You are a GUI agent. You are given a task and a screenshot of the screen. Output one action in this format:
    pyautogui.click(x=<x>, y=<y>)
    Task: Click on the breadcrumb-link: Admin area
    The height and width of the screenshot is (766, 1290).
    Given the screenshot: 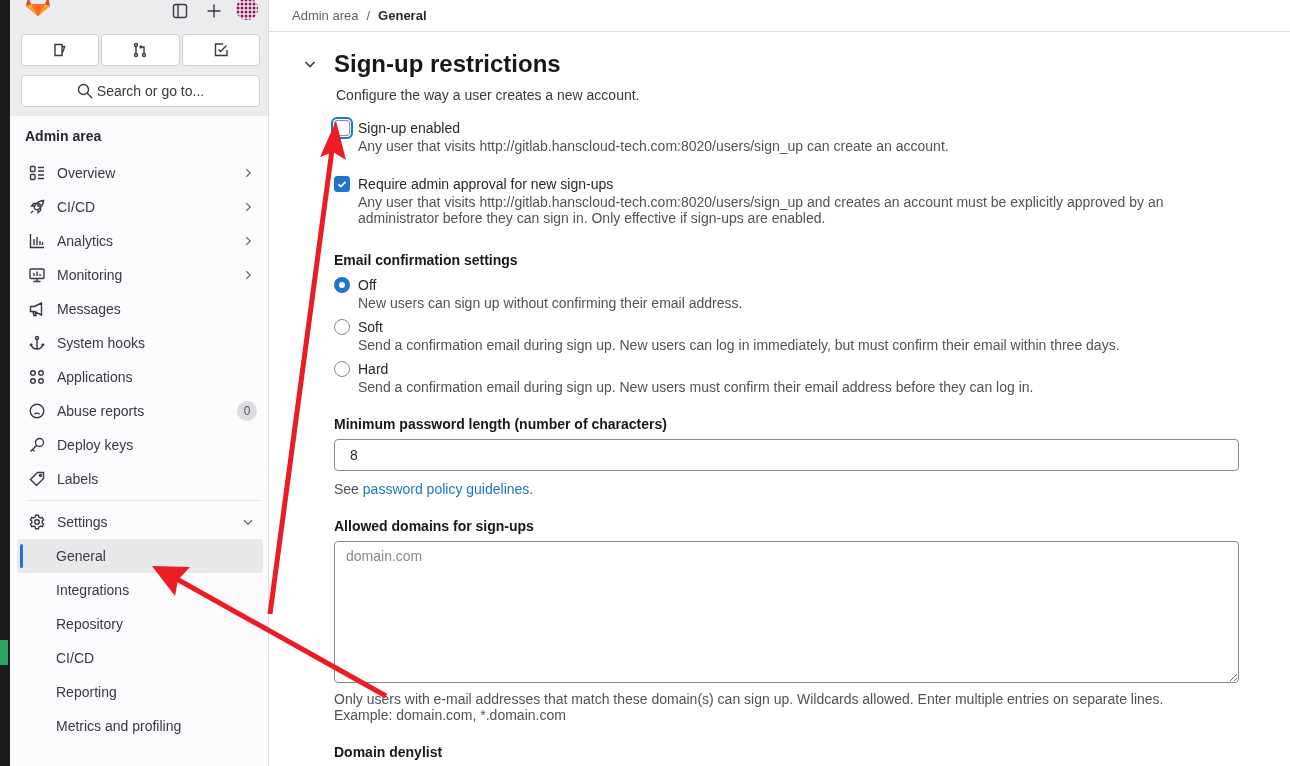 What is the action you would take?
    pyautogui.click(x=325, y=15)
    